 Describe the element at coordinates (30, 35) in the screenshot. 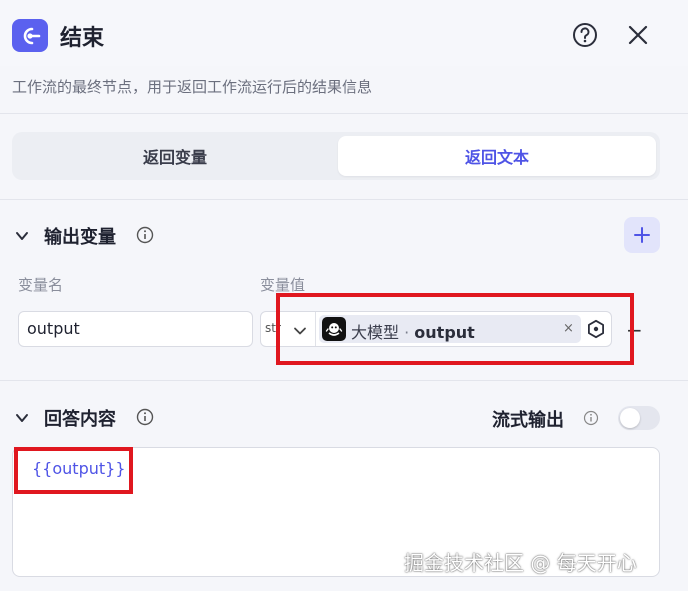

I see `end-node-icon` at that location.